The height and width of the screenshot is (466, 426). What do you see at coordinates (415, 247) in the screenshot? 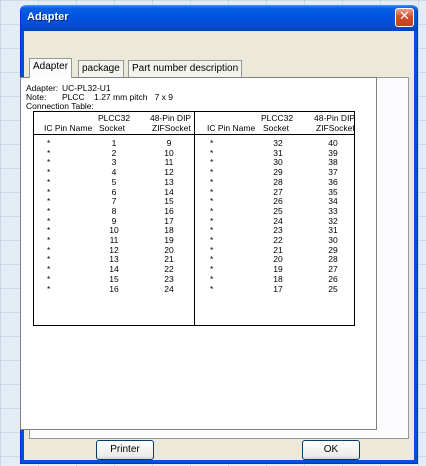
I see `window-border-right` at bounding box center [415, 247].